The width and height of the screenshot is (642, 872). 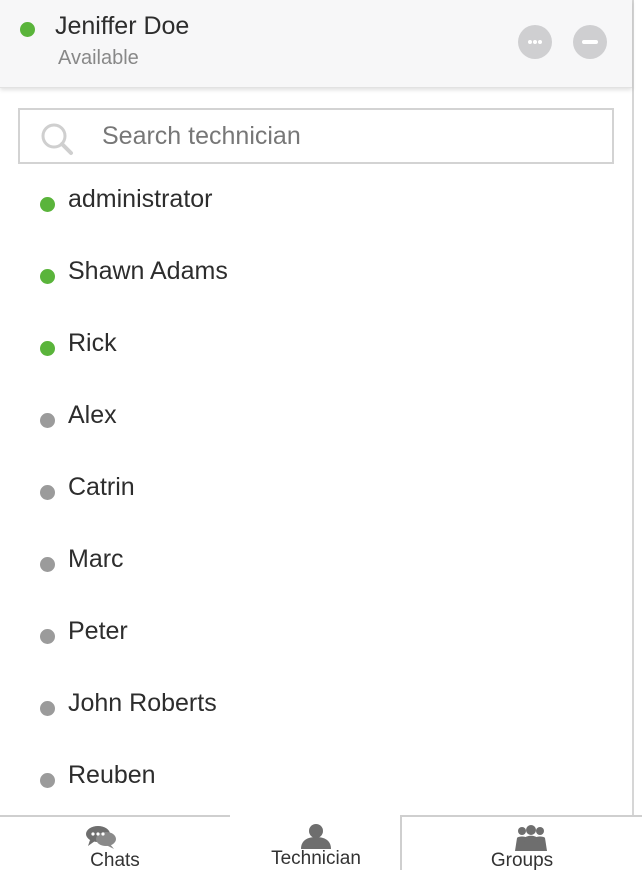 What do you see at coordinates (316, 417) in the screenshot?
I see `list-item: Alex` at bounding box center [316, 417].